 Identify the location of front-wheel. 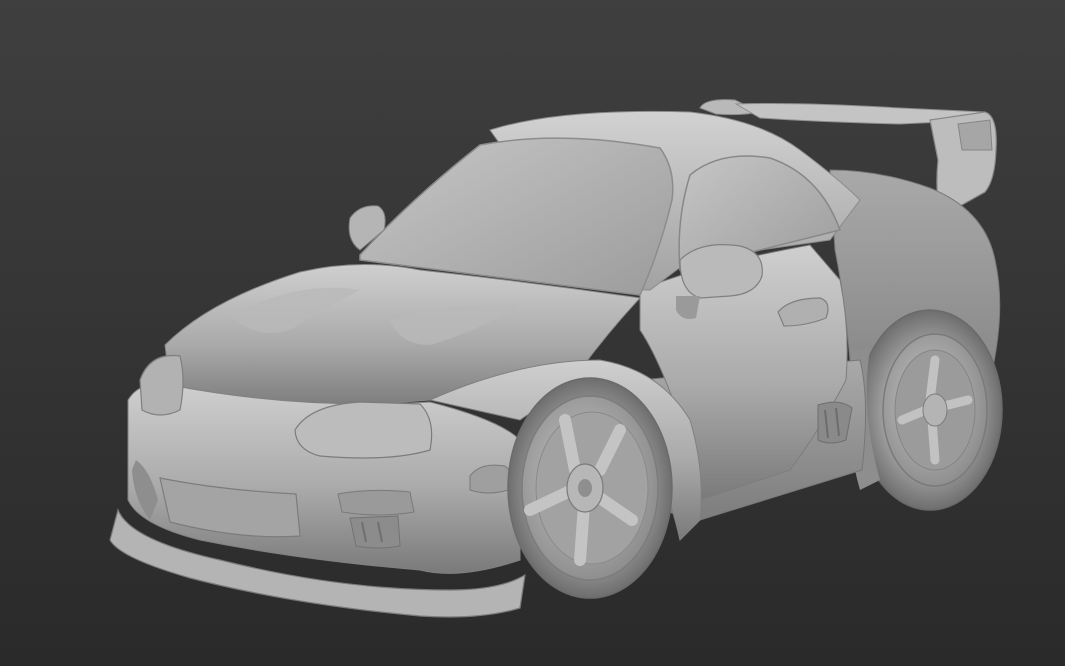
(590, 488).